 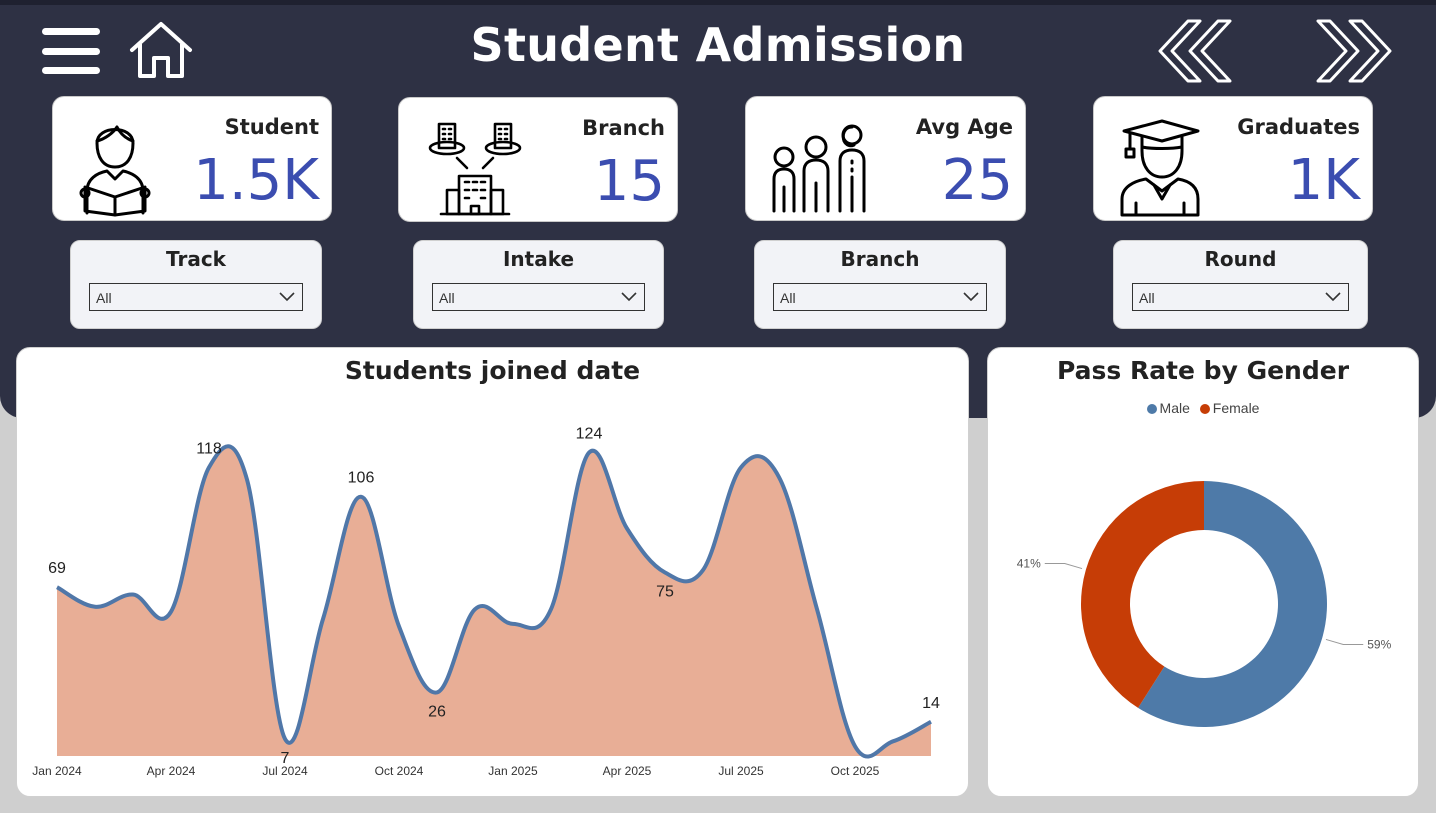 I want to click on filter-round: Round All, so click(x=1240, y=284).